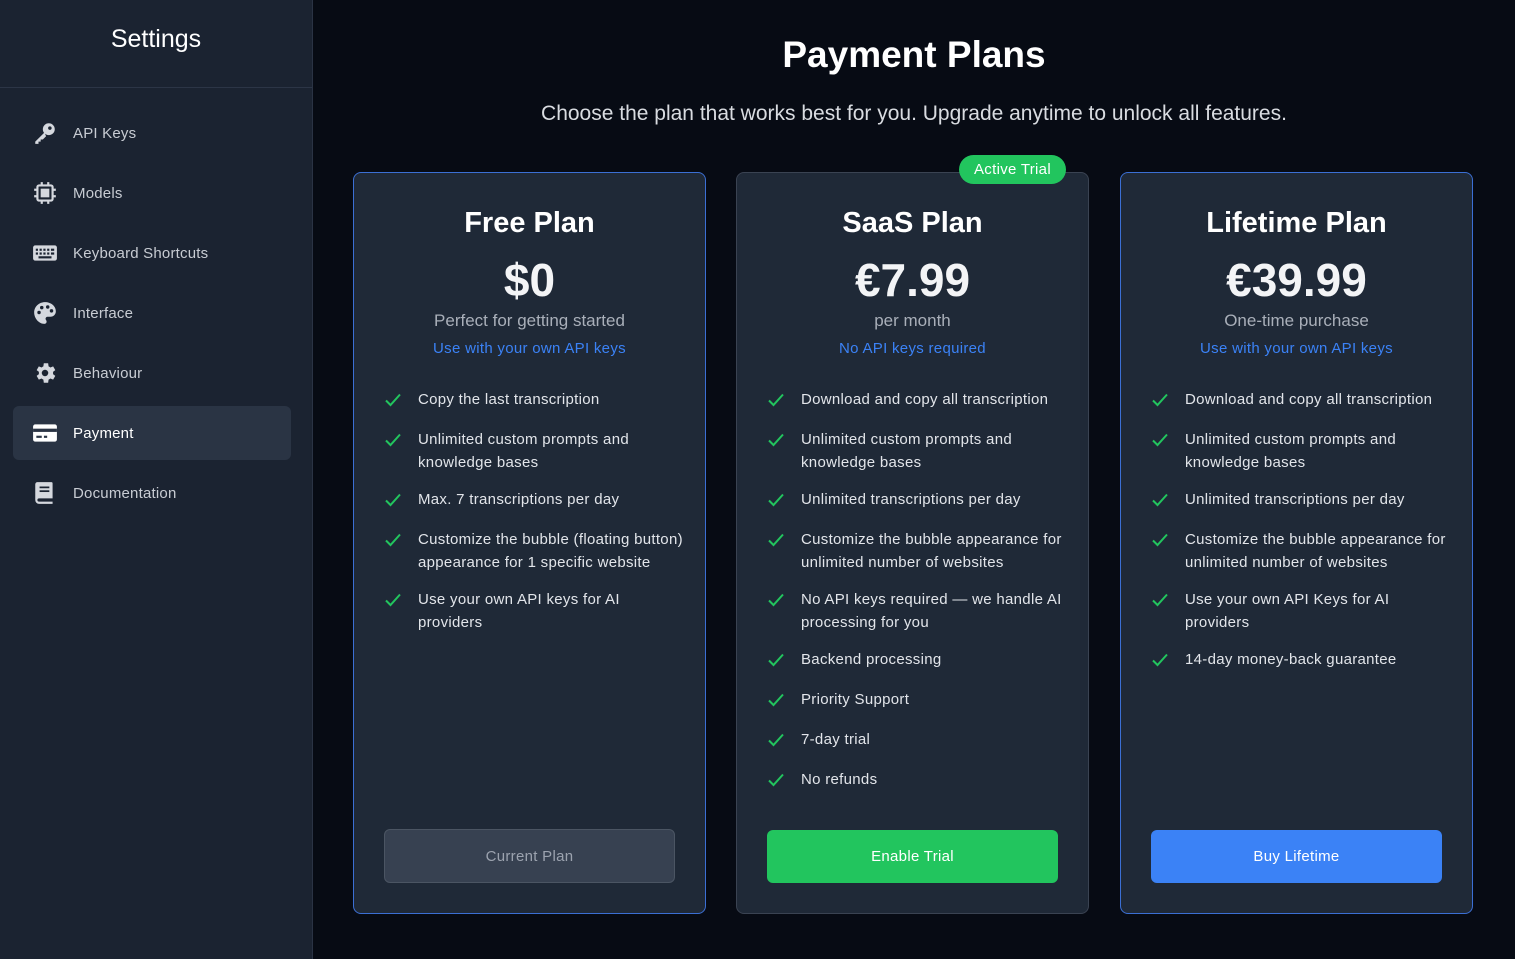 Image resolution: width=1515 pixels, height=959 pixels. What do you see at coordinates (103, 313) in the screenshot?
I see `sidebar-item-label: Interface` at bounding box center [103, 313].